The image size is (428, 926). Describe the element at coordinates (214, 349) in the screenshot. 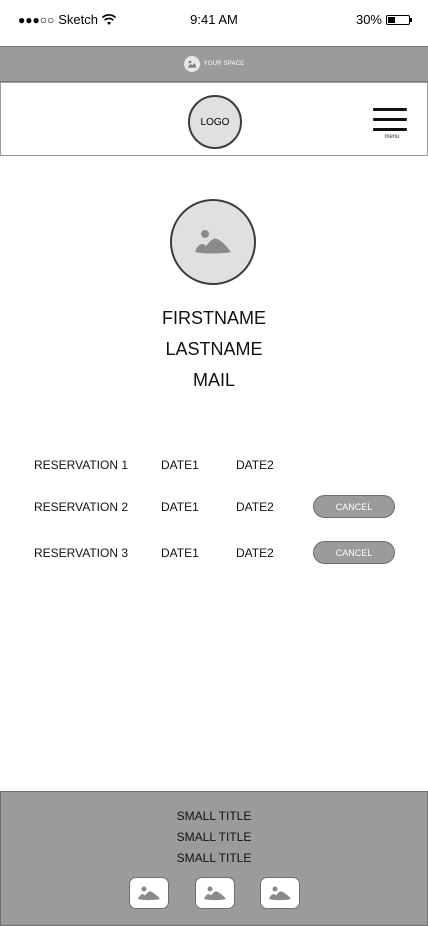

I see `profile-lastname: LASTNAME` at that location.